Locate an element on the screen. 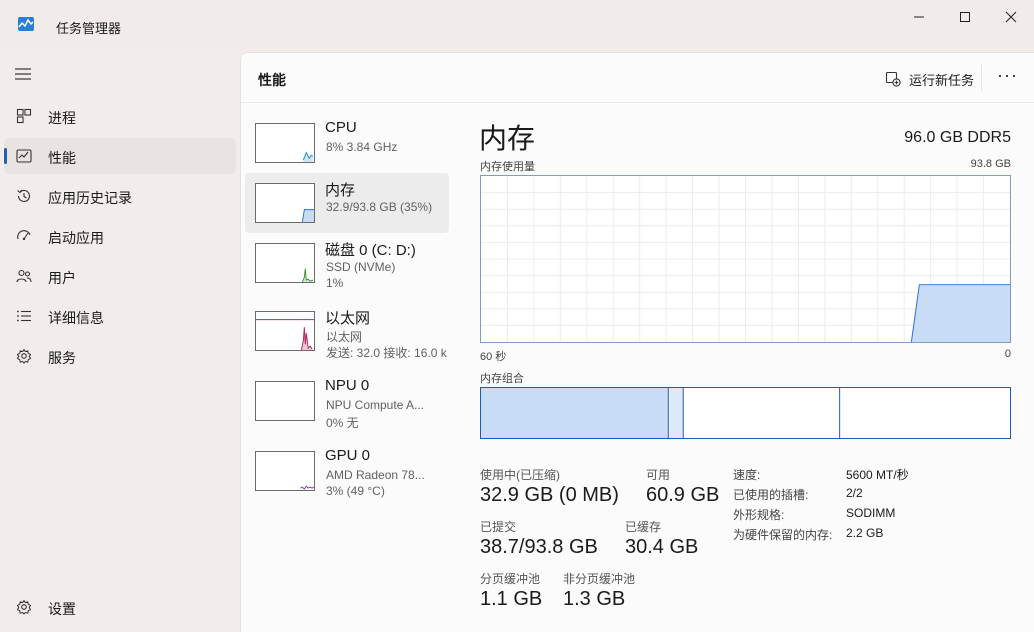 This screenshot has width=1034, height=632. sidebar-item-settings: 设置 is located at coordinates (120, 607).